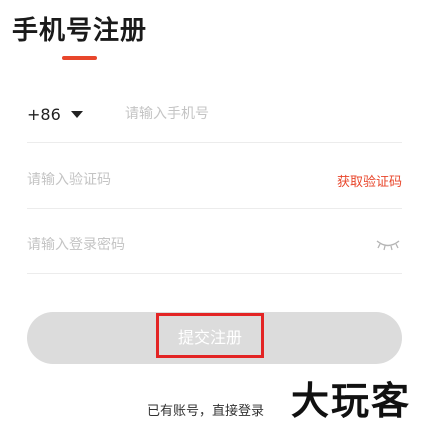  I want to click on country-code-selector: +86, so click(76, 114).